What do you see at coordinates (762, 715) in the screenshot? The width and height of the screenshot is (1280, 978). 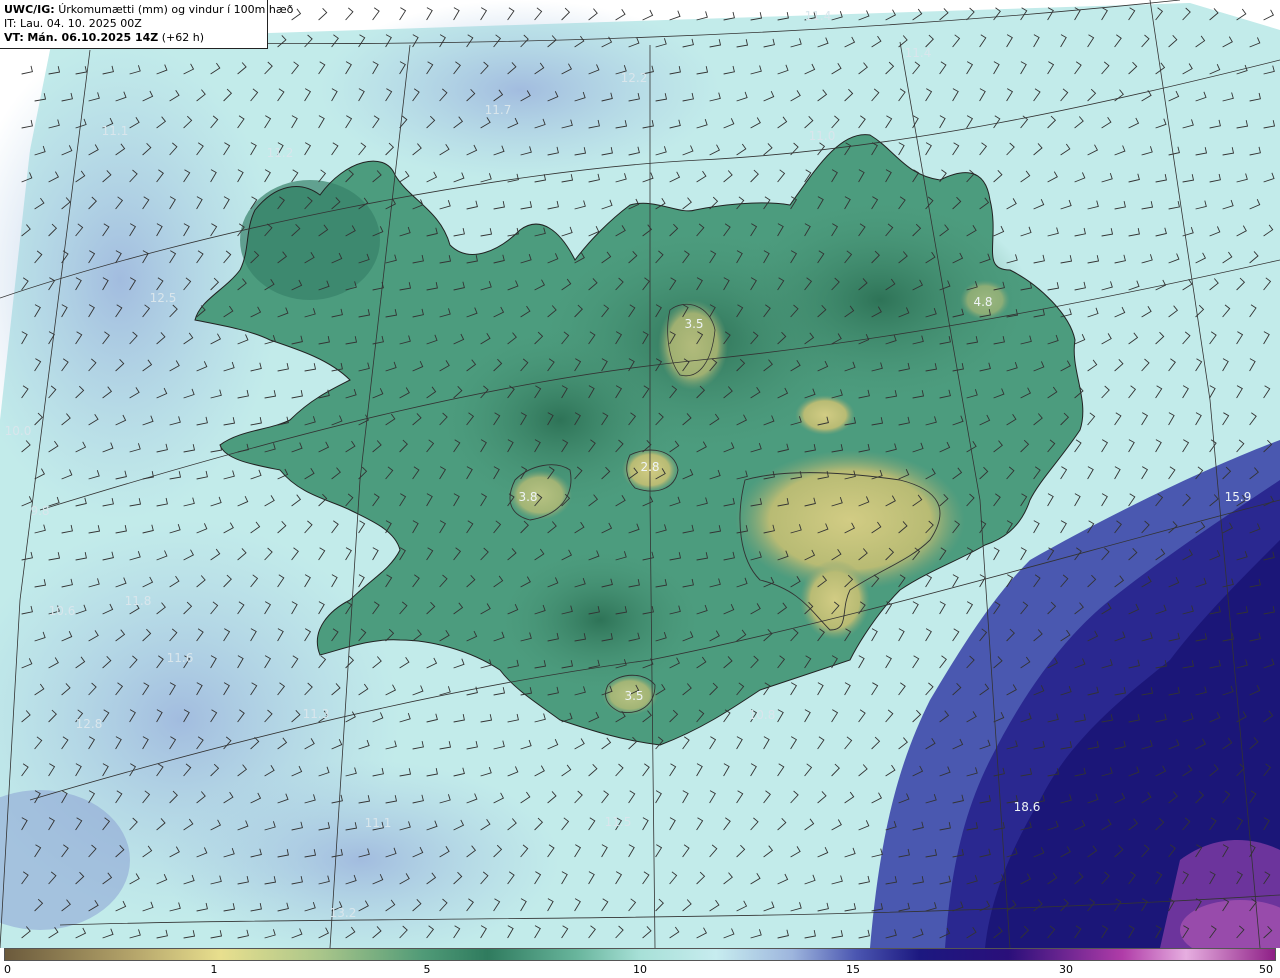 I see `value-label: 10.8` at bounding box center [762, 715].